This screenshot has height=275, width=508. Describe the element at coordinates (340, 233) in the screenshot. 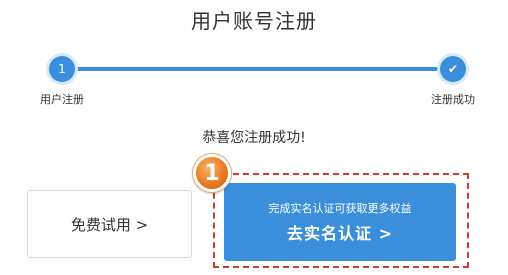

I see `verify-label: 去实名认证 >` at that location.